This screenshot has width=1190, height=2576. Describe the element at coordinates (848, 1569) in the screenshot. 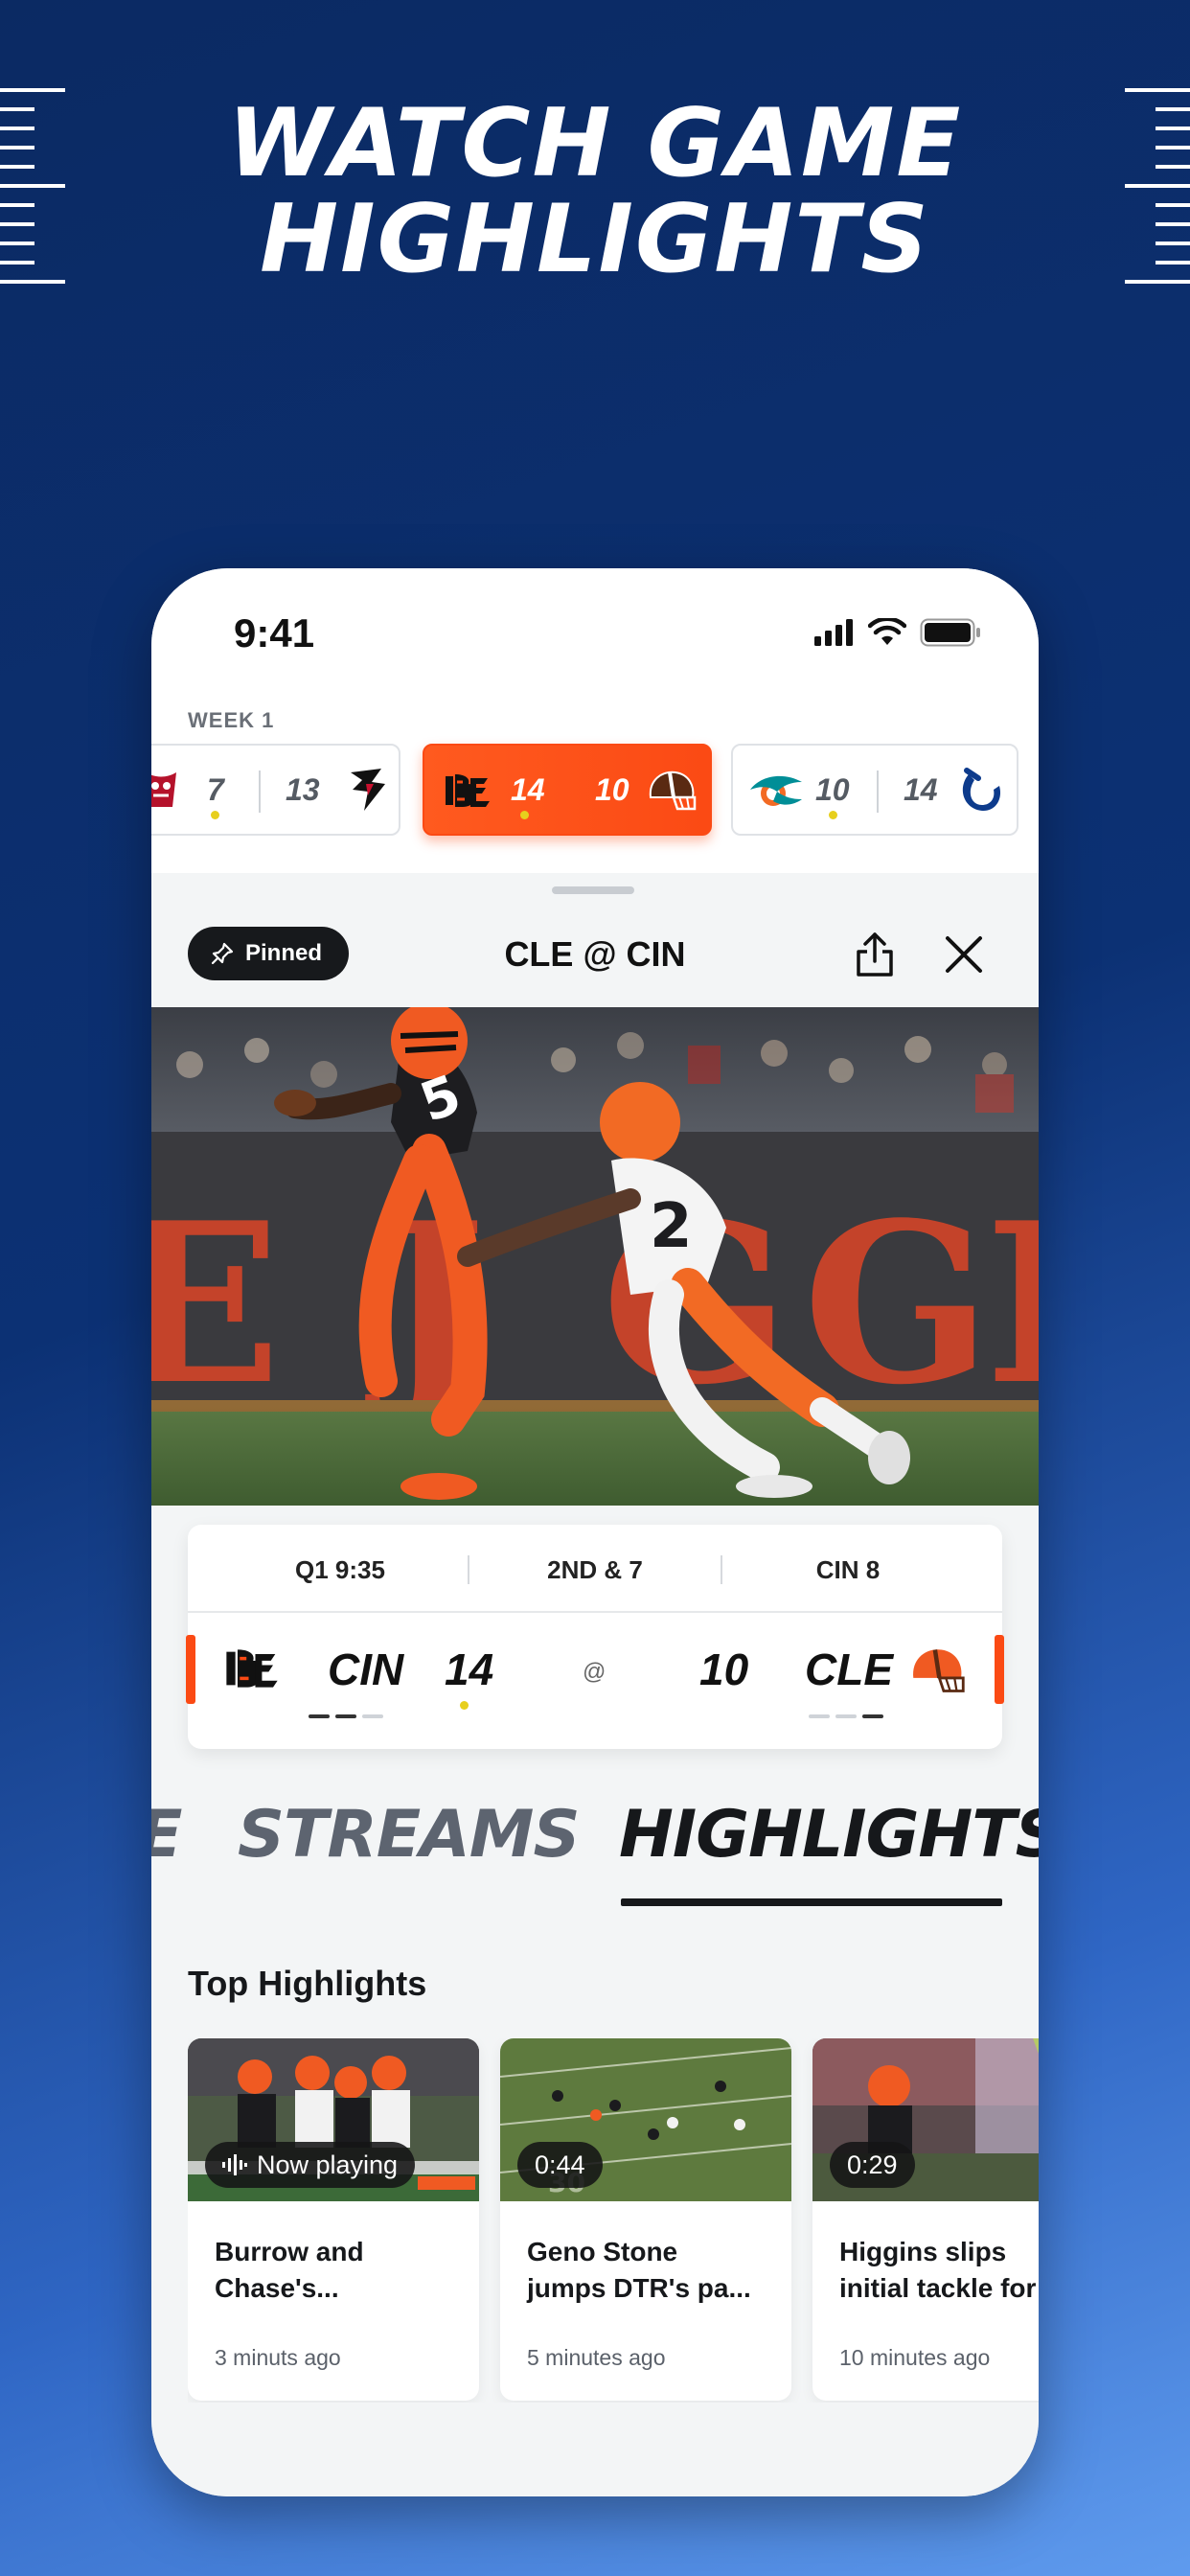

I see `field-position: CIN 8` at that location.